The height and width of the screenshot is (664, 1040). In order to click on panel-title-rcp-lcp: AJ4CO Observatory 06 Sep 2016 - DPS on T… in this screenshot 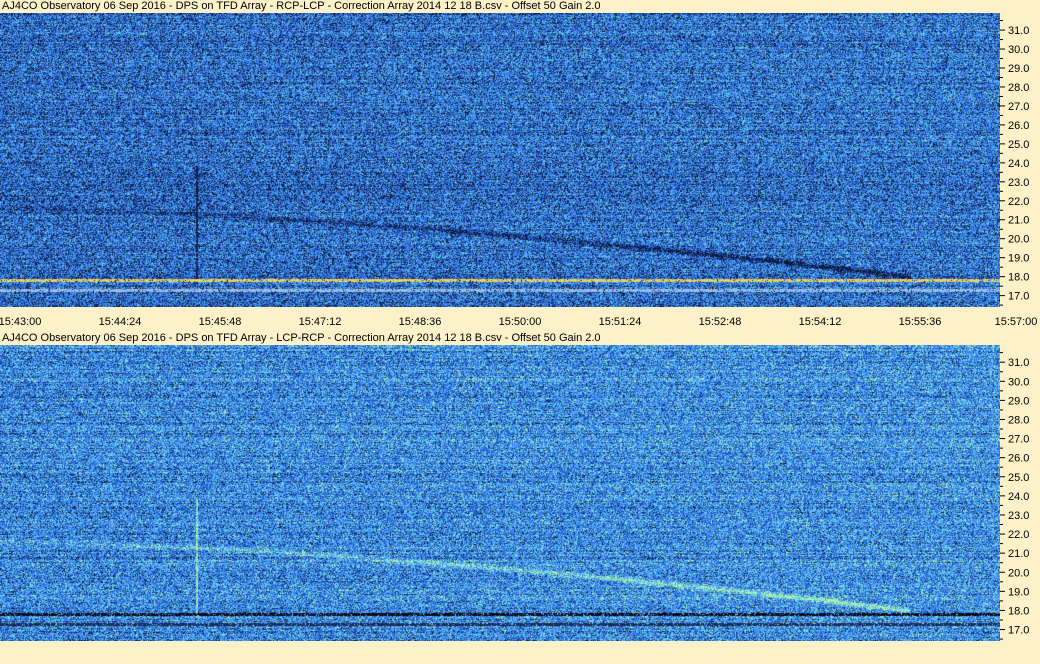, I will do `click(301, 6)`.